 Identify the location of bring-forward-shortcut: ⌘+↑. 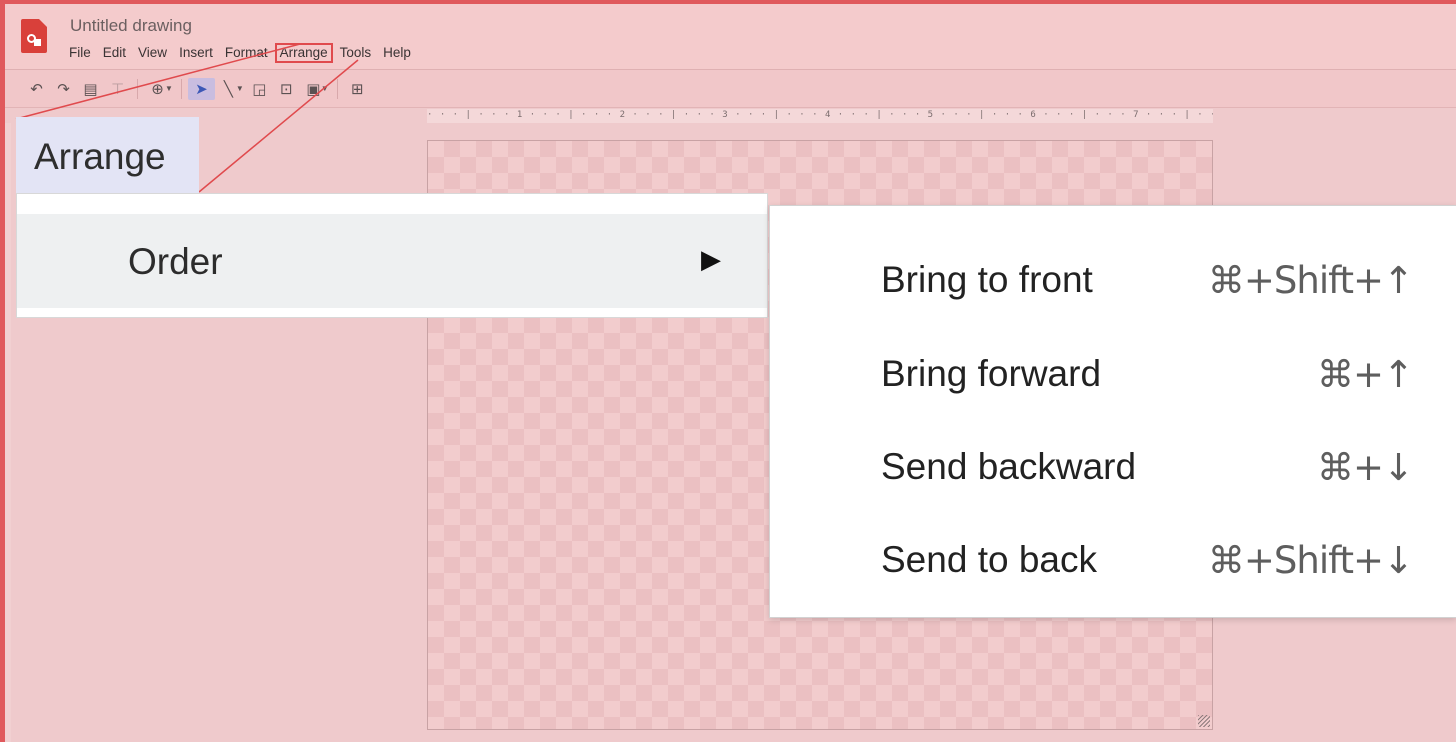
(1365, 374).